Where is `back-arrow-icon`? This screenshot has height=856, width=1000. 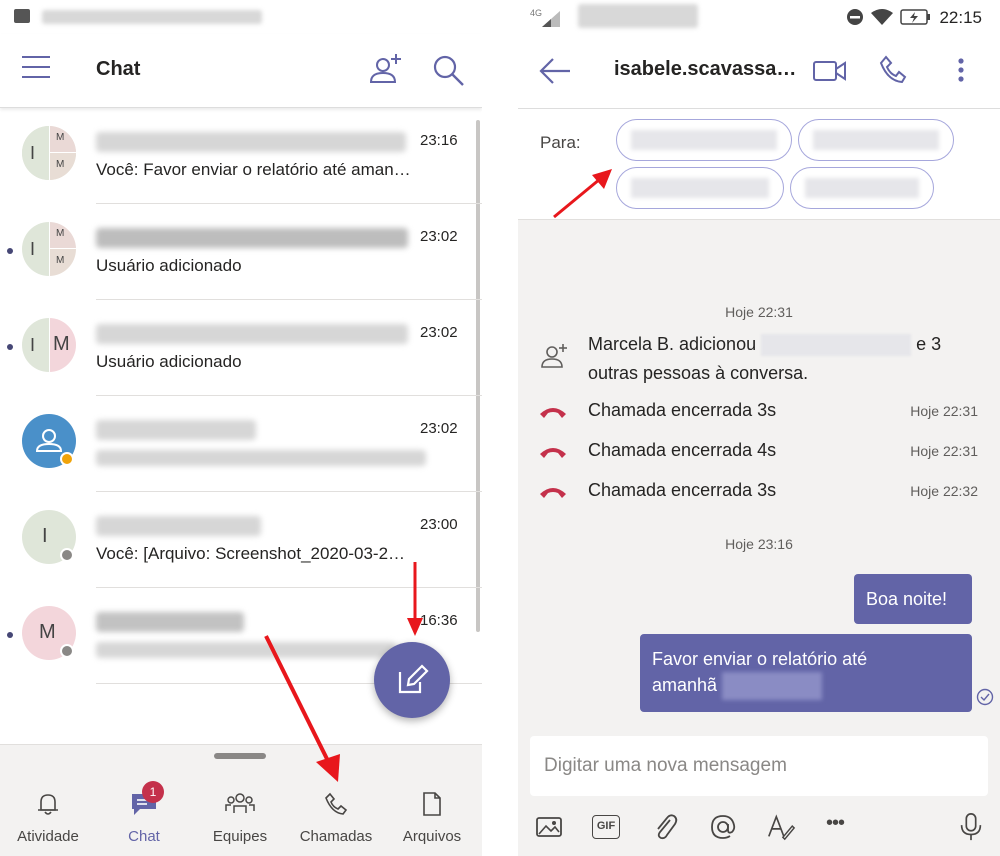
back-arrow-icon is located at coordinates (555, 71).